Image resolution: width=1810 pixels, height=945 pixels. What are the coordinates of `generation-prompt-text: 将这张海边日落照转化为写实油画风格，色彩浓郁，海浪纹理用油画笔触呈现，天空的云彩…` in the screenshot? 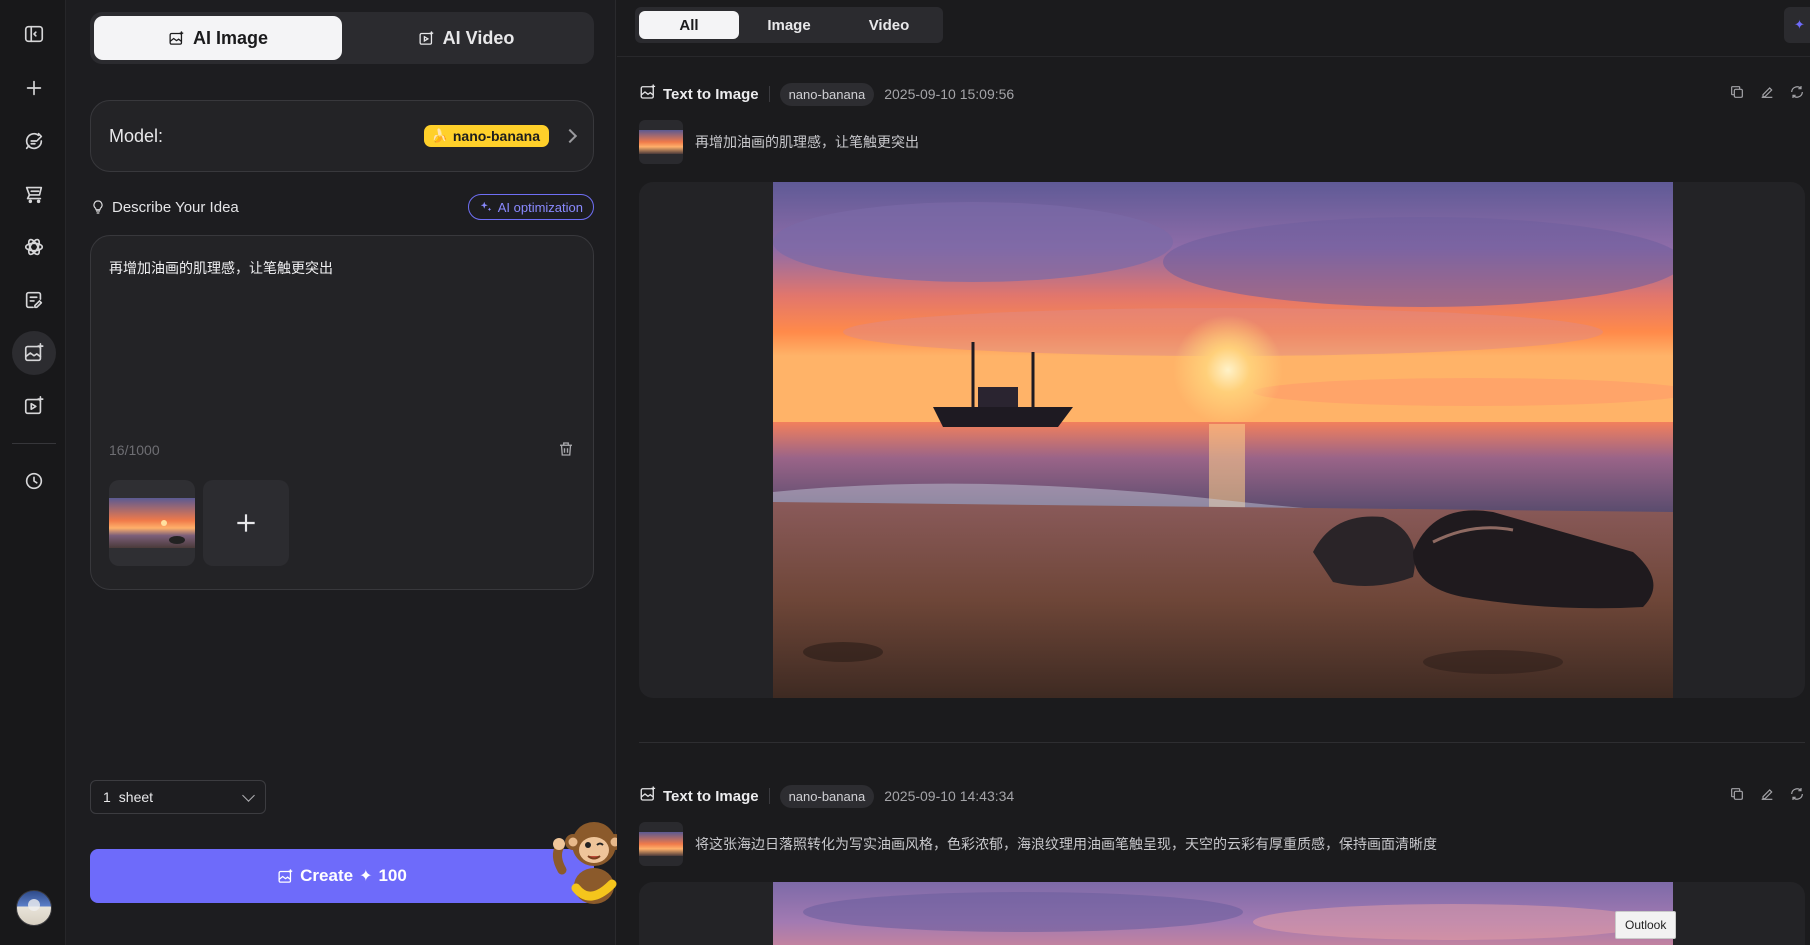 It's located at (1066, 844).